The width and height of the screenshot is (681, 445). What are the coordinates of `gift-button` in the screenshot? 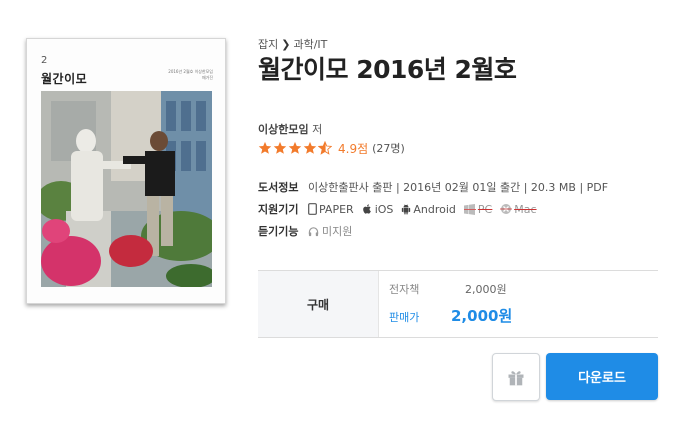 It's located at (516, 377).